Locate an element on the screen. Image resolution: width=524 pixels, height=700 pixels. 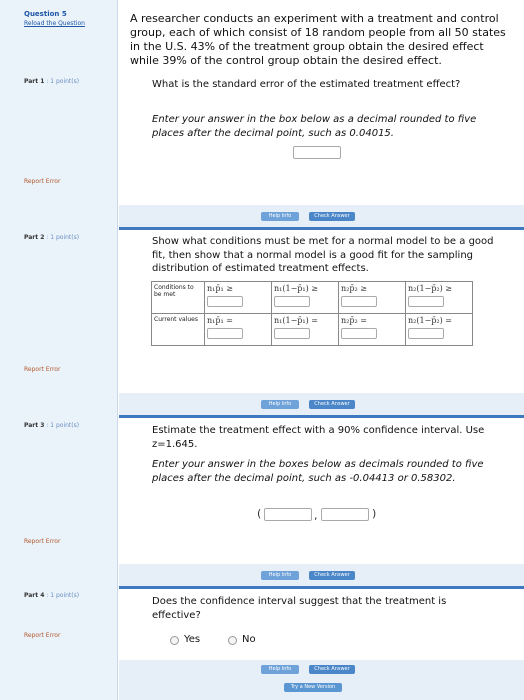
reload-question-link: Reload the Question is located at coordinates (54, 23).